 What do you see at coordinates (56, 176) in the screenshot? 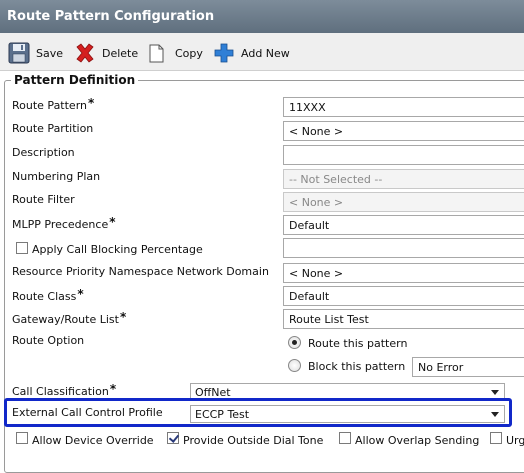
I see `numbering-plan-label: Numbering Plan` at bounding box center [56, 176].